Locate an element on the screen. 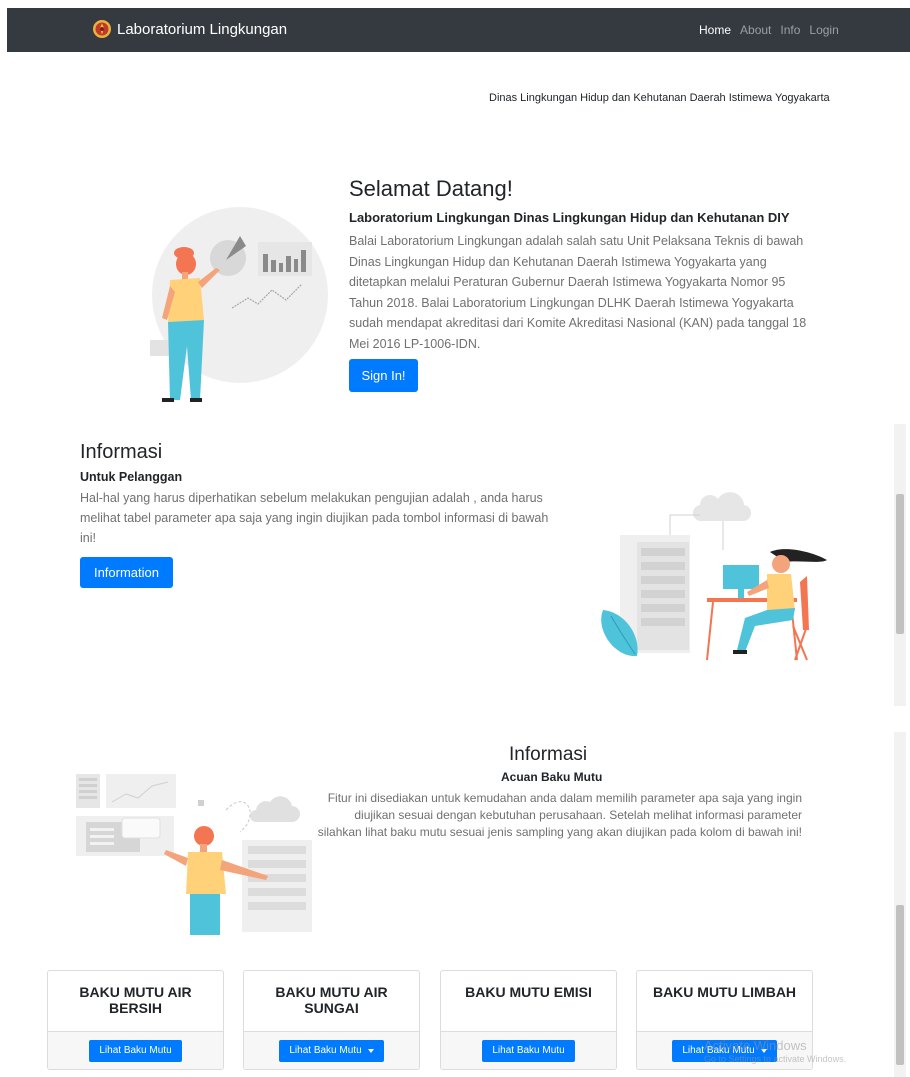 The width and height of the screenshot is (910, 1077). lihat-baku-mutu-emisi-button: Lihat Baku Mutu is located at coordinates (528, 1050).